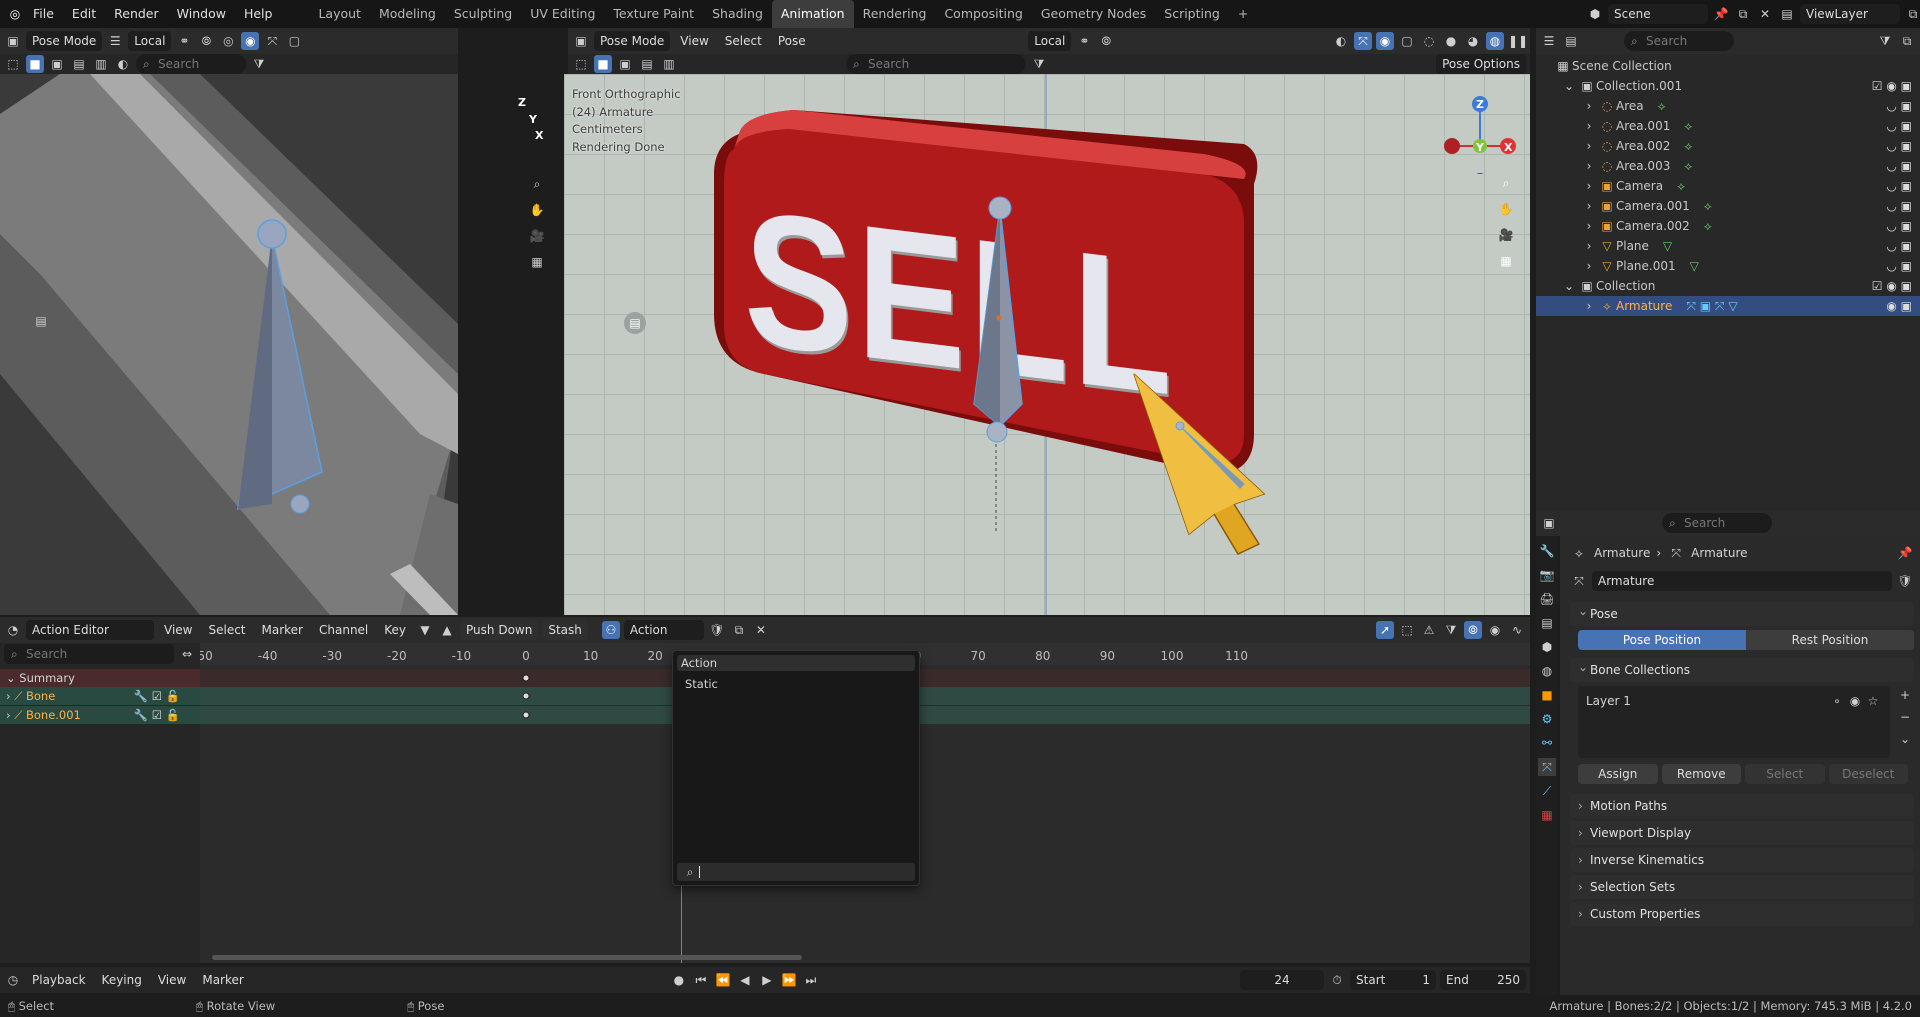 This screenshot has height=1017, width=1920. I want to click on select-box-icon: ⬚, so click(13, 64).